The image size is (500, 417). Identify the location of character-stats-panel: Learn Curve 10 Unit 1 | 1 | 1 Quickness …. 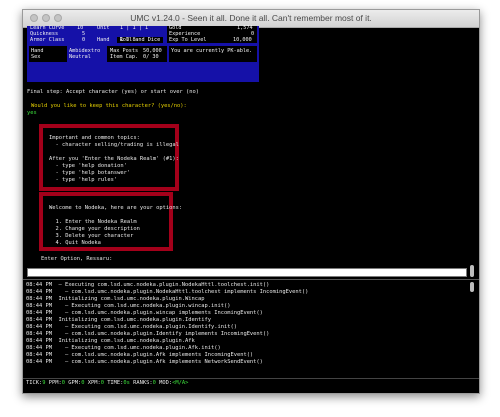
(143, 53).